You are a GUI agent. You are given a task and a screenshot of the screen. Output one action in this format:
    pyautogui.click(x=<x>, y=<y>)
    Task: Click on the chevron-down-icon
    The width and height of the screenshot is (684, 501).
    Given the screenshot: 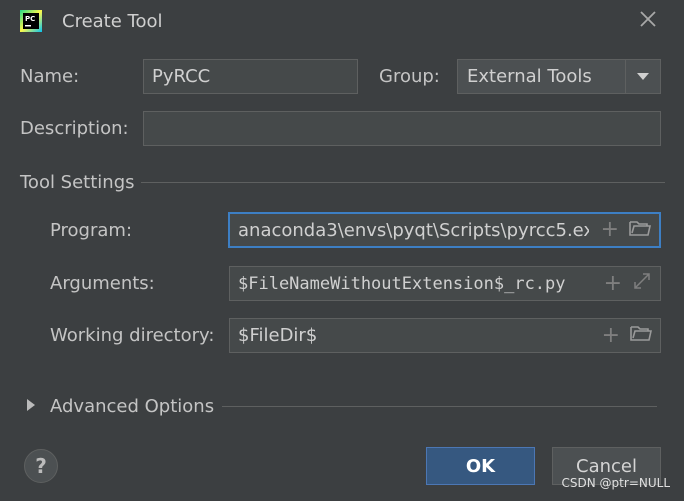 What is the action you would take?
    pyautogui.click(x=642, y=76)
    